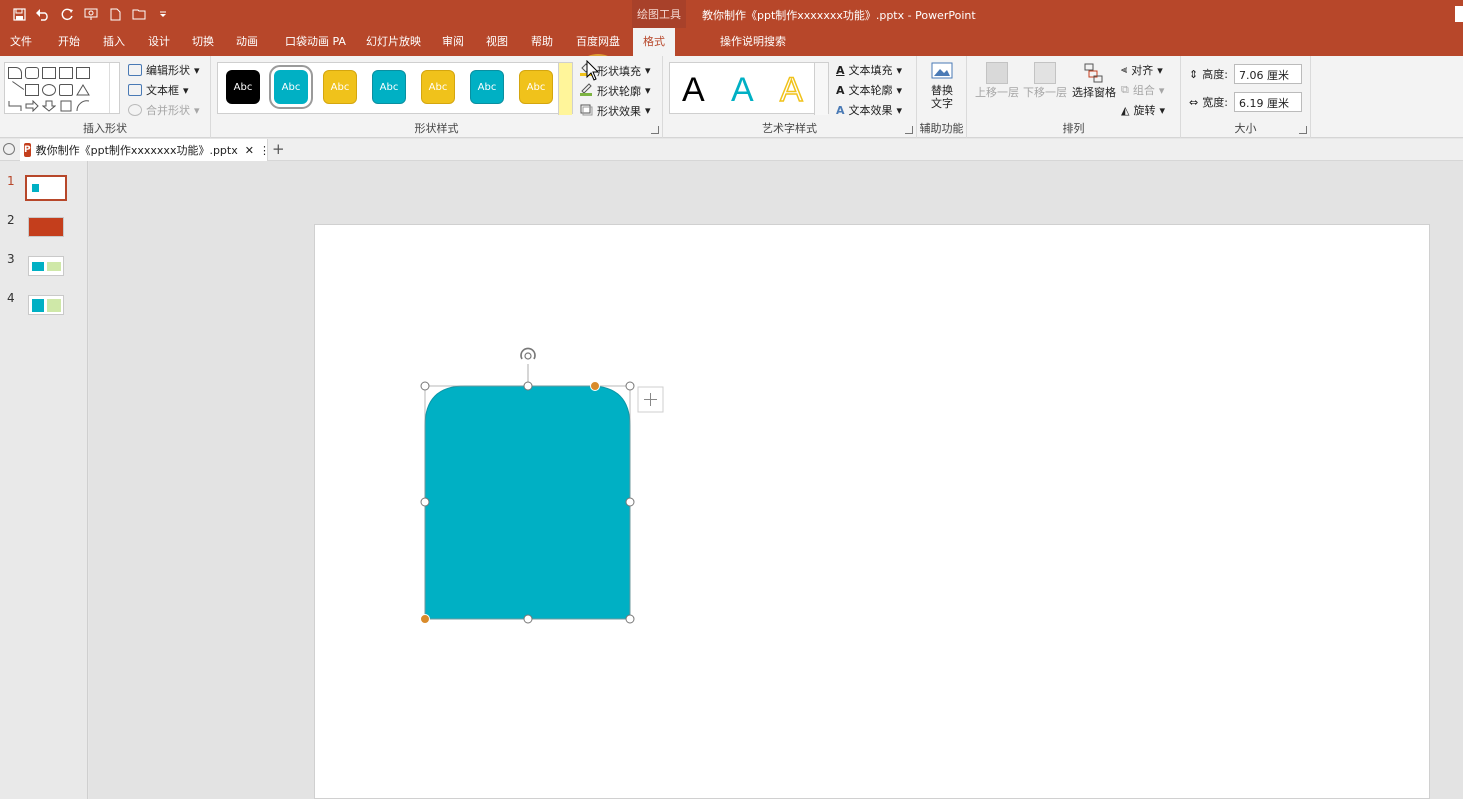  I want to click on send-backward-button: 下移一层, so click(1045, 80).